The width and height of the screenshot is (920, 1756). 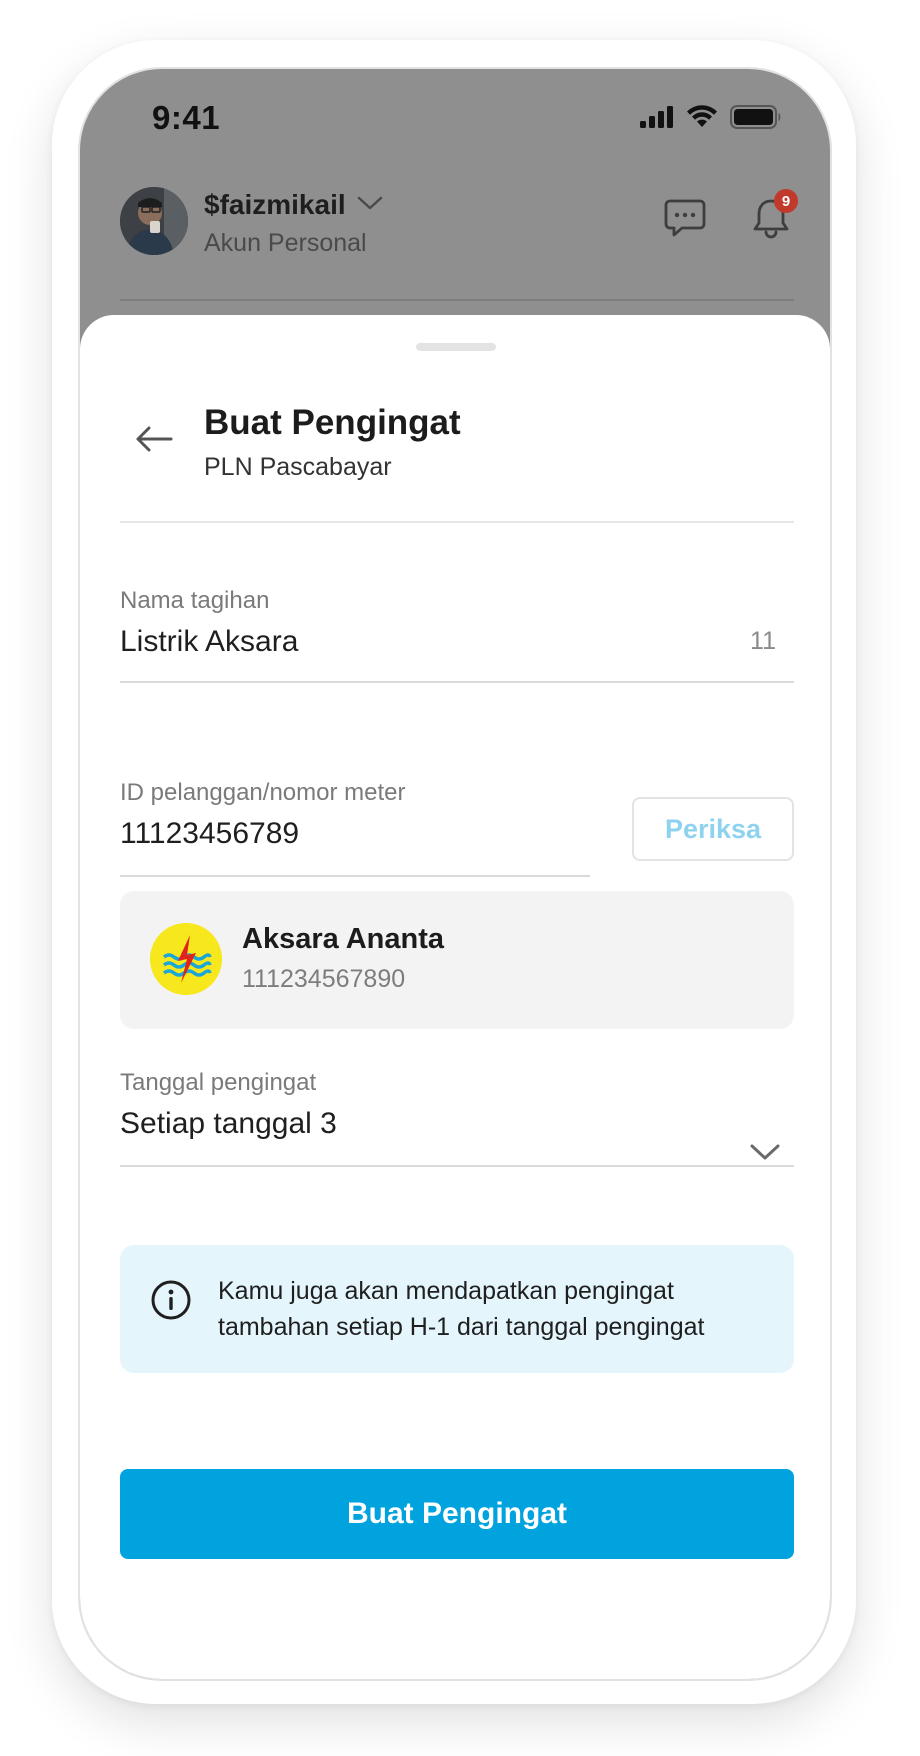 What do you see at coordinates (343, 939) in the screenshot?
I see `customer-name: Aksara Ananta` at bounding box center [343, 939].